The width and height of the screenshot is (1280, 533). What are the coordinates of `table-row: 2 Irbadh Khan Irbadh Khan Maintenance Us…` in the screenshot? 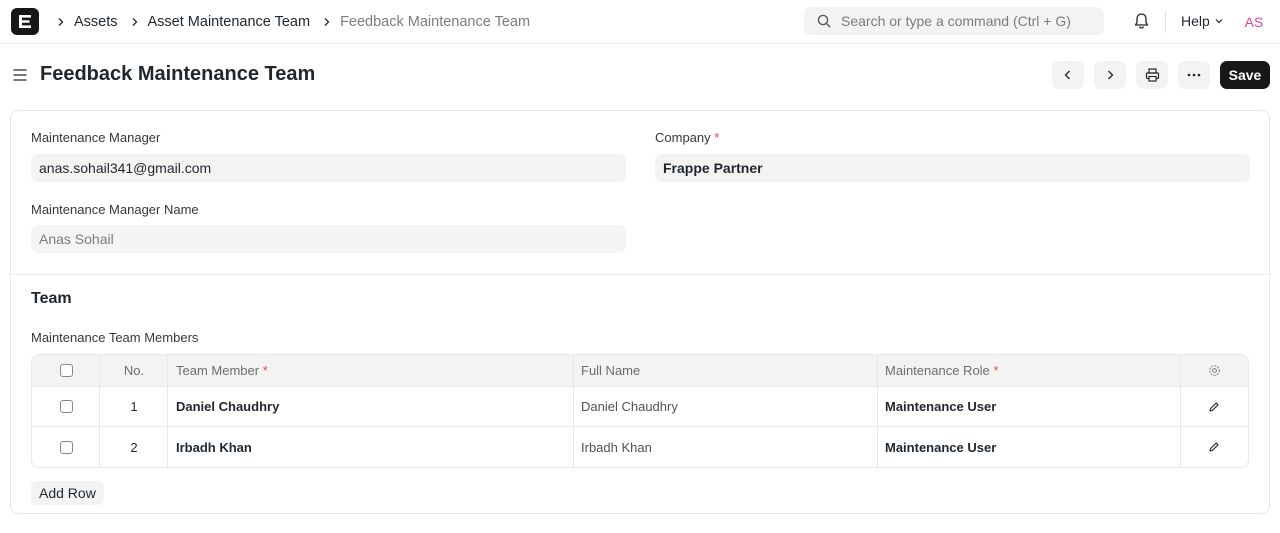 It's located at (640, 447).